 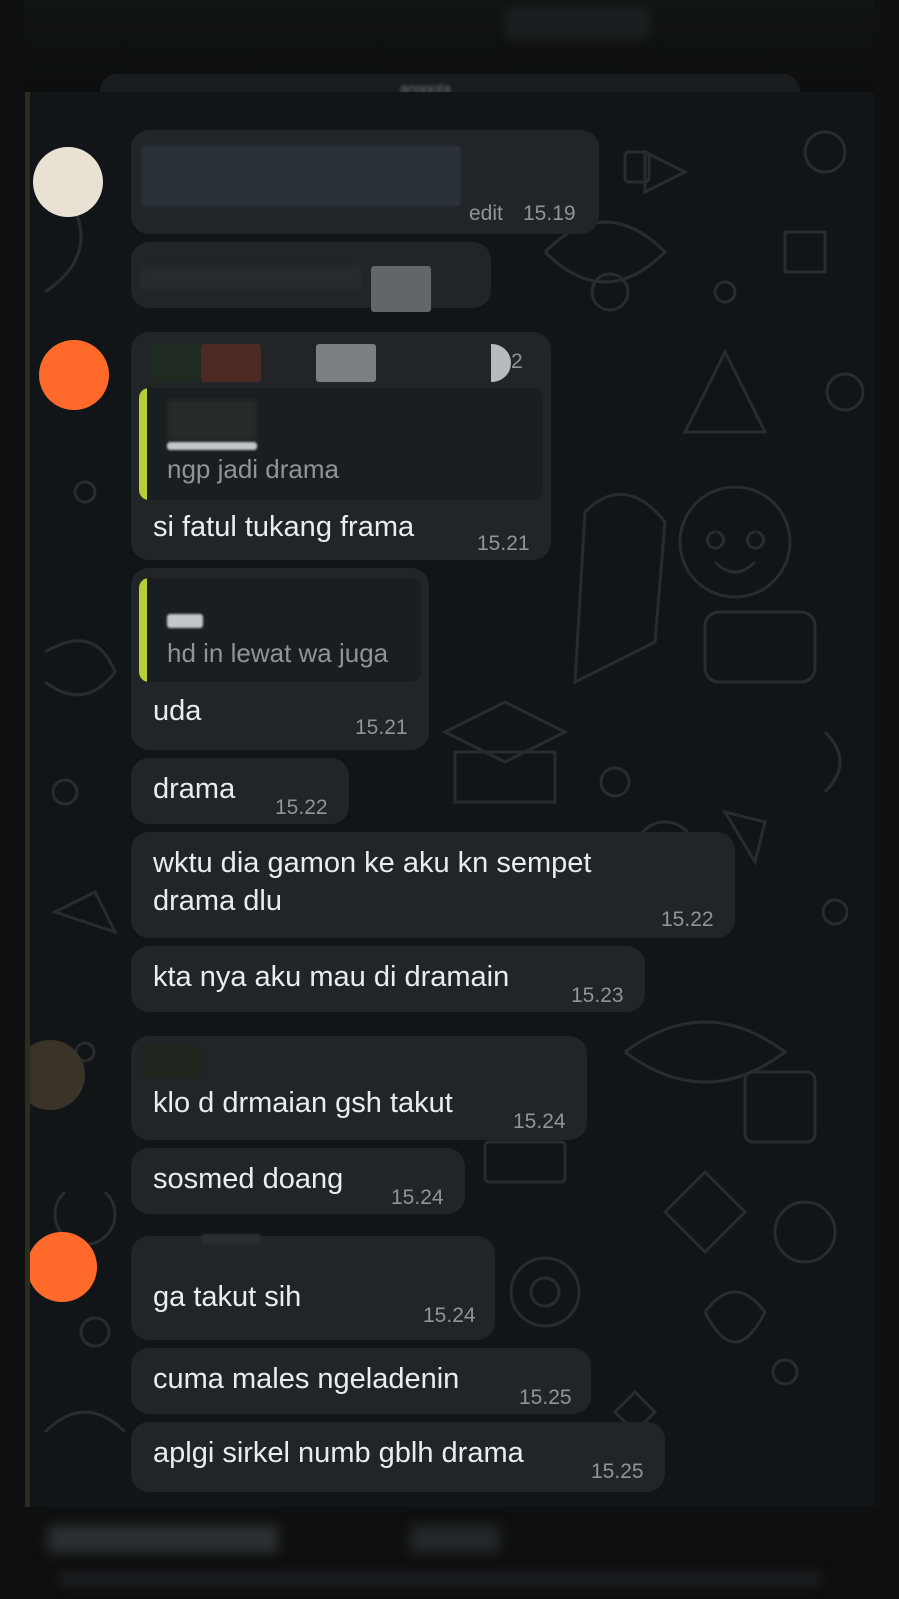 I want to click on message-bubble: edit 15.19, so click(x=365, y=182).